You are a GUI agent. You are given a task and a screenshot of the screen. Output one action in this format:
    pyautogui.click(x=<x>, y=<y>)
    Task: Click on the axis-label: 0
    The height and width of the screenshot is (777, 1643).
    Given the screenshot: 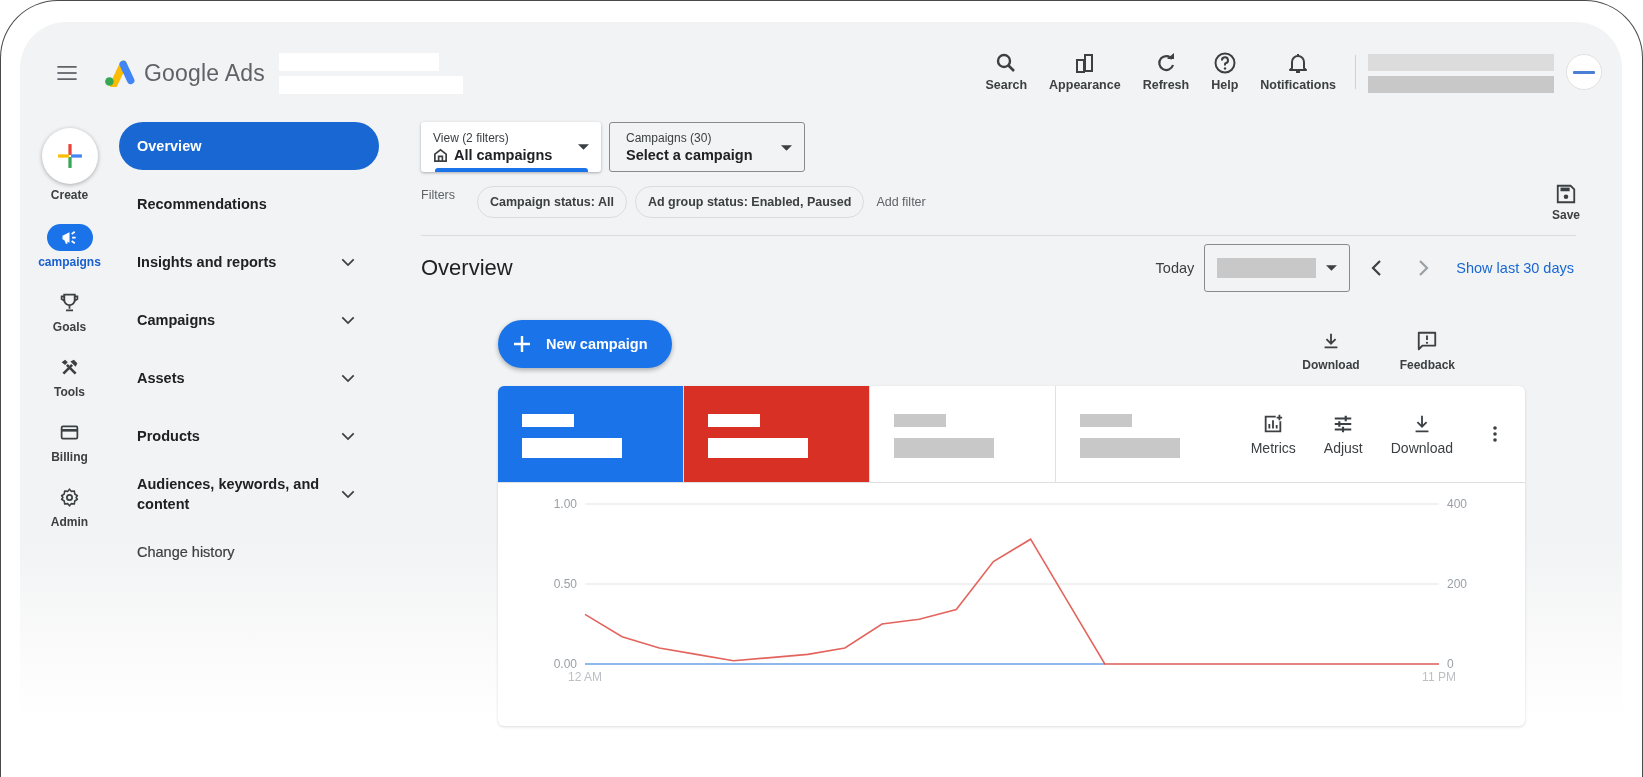 What is the action you would take?
    pyautogui.click(x=1450, y=664)
    